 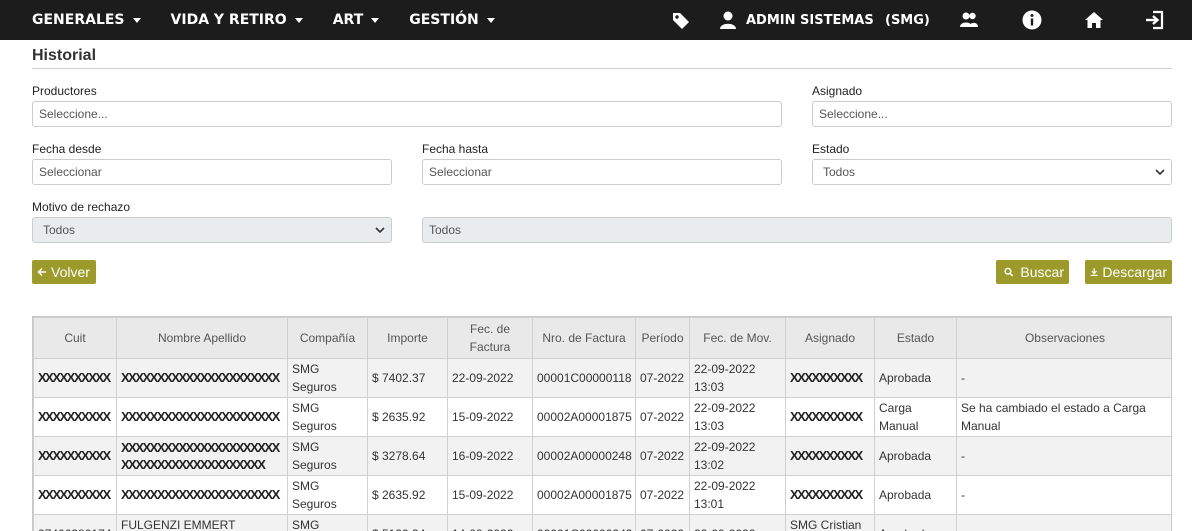 I want to click on motivo-detalle-field: Todos, so click(x=797, y=230).